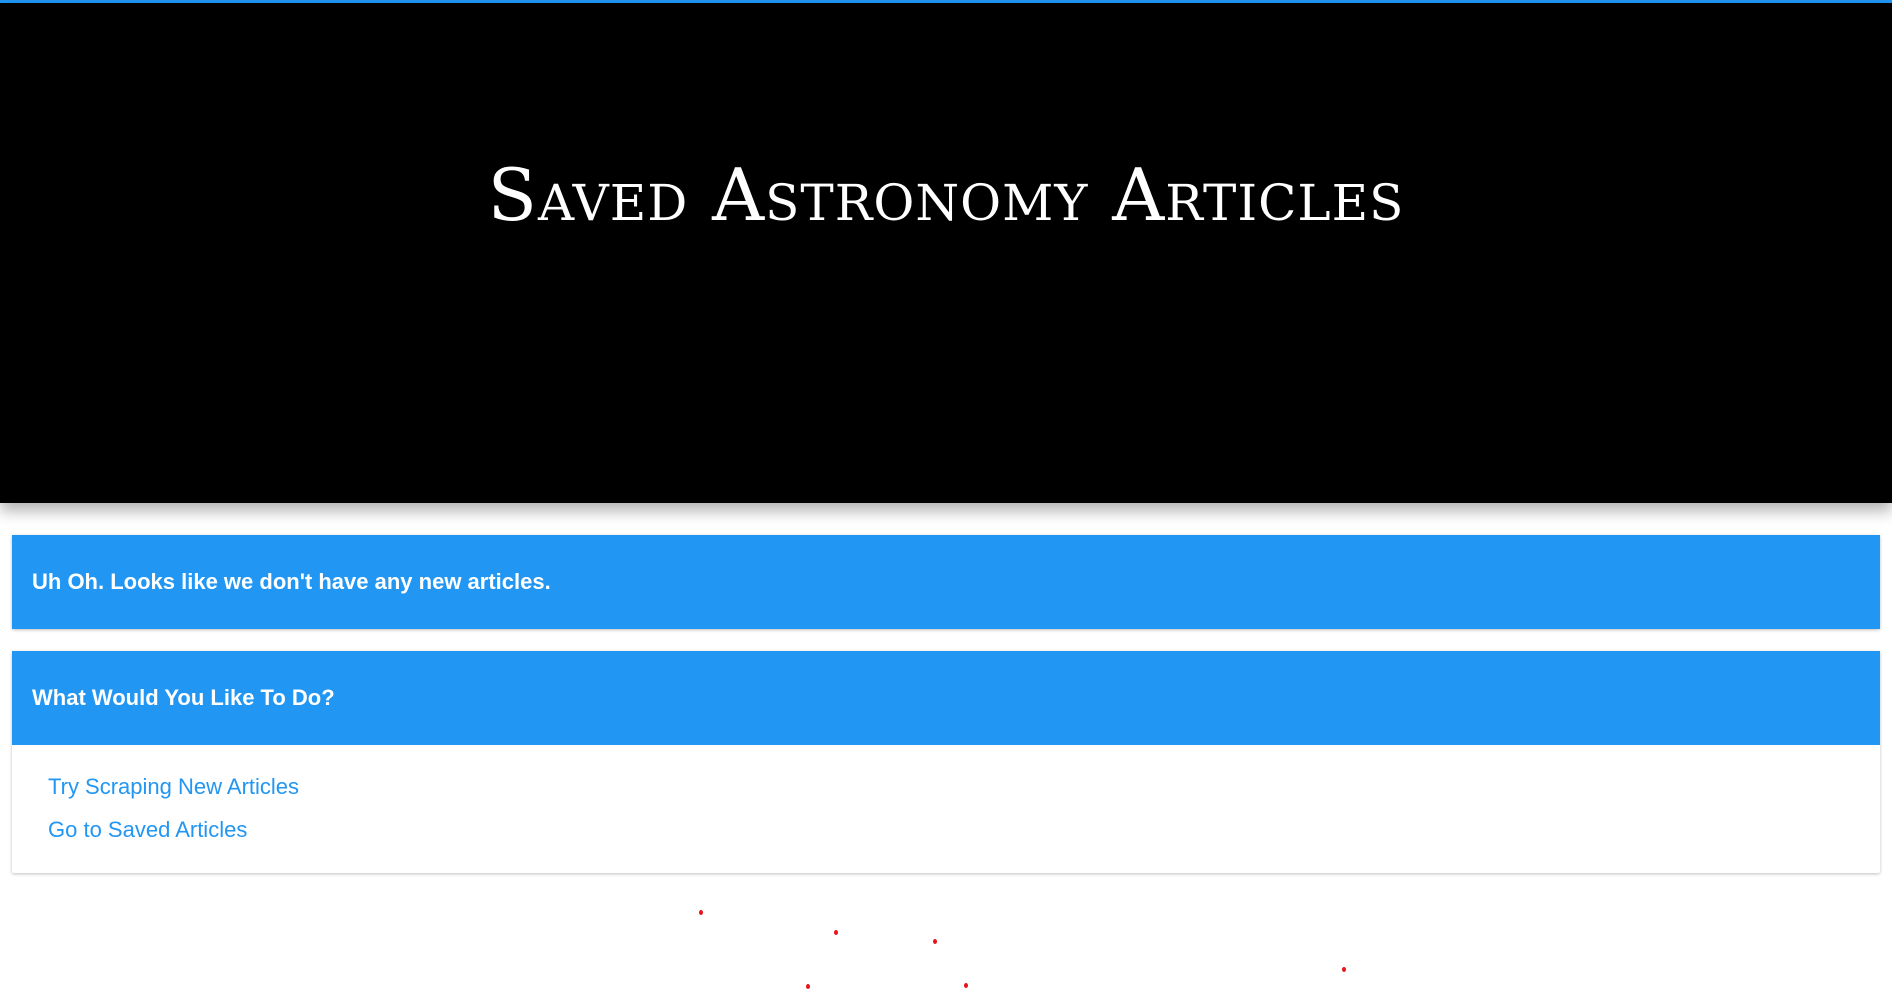 The height and width of the screenshot is (989, 1892). What do you see at coordinates (946, 786) in the screenshot?
I see `scrape-articles-link: Try Scraping New Articles` at bounding box center [946, 786].